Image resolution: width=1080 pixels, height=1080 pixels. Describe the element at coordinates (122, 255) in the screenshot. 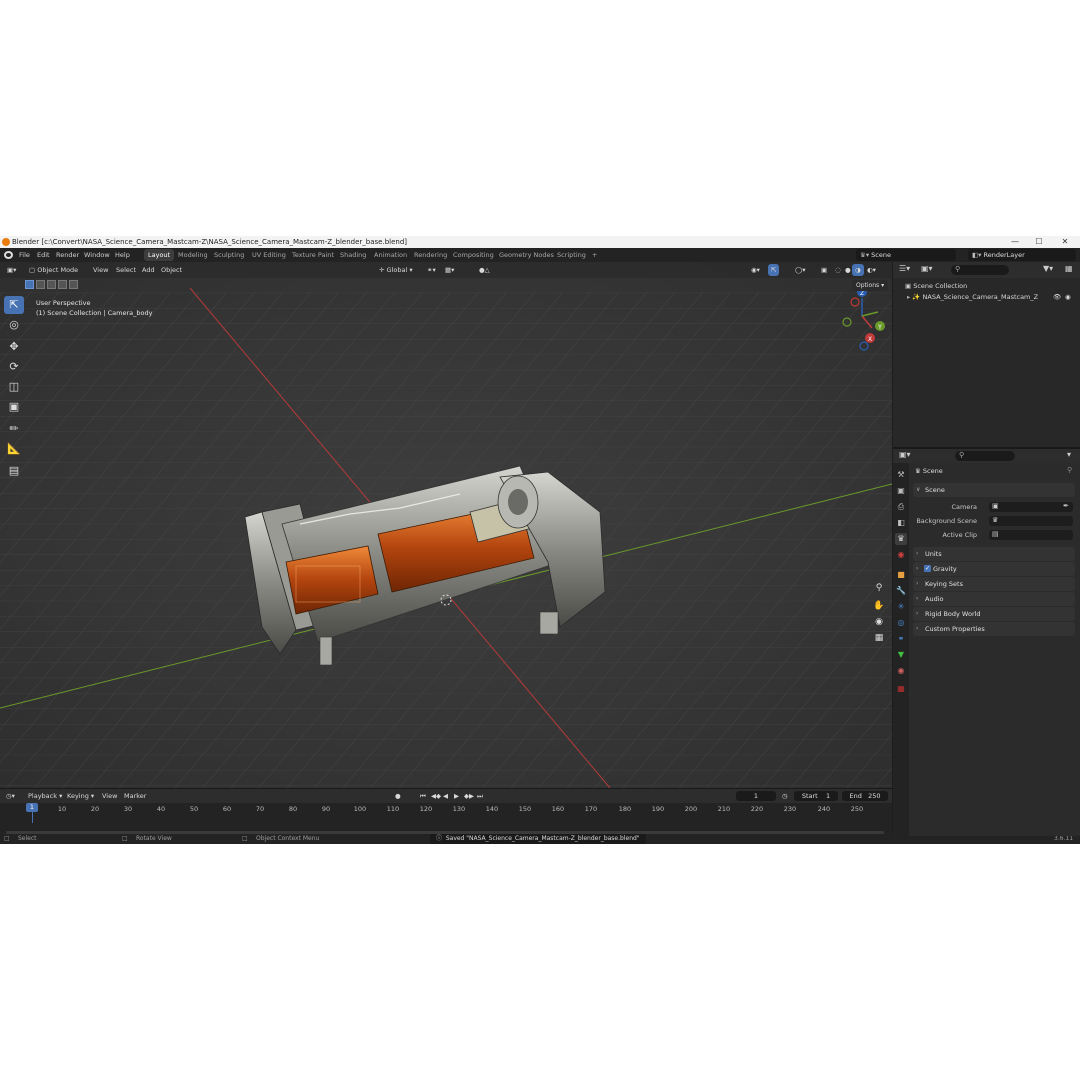

I see `menu-help: Help` at that location.